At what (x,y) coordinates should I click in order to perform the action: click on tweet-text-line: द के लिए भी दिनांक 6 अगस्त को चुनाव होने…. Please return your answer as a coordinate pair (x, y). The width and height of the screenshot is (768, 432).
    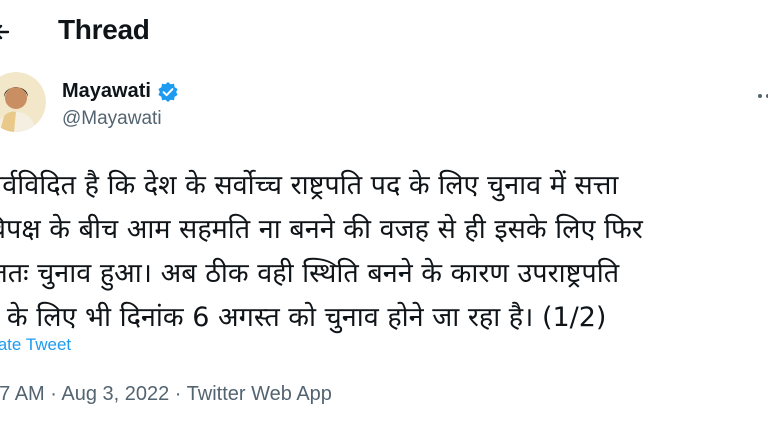
    Looking at the image, I should click on (303, 317).